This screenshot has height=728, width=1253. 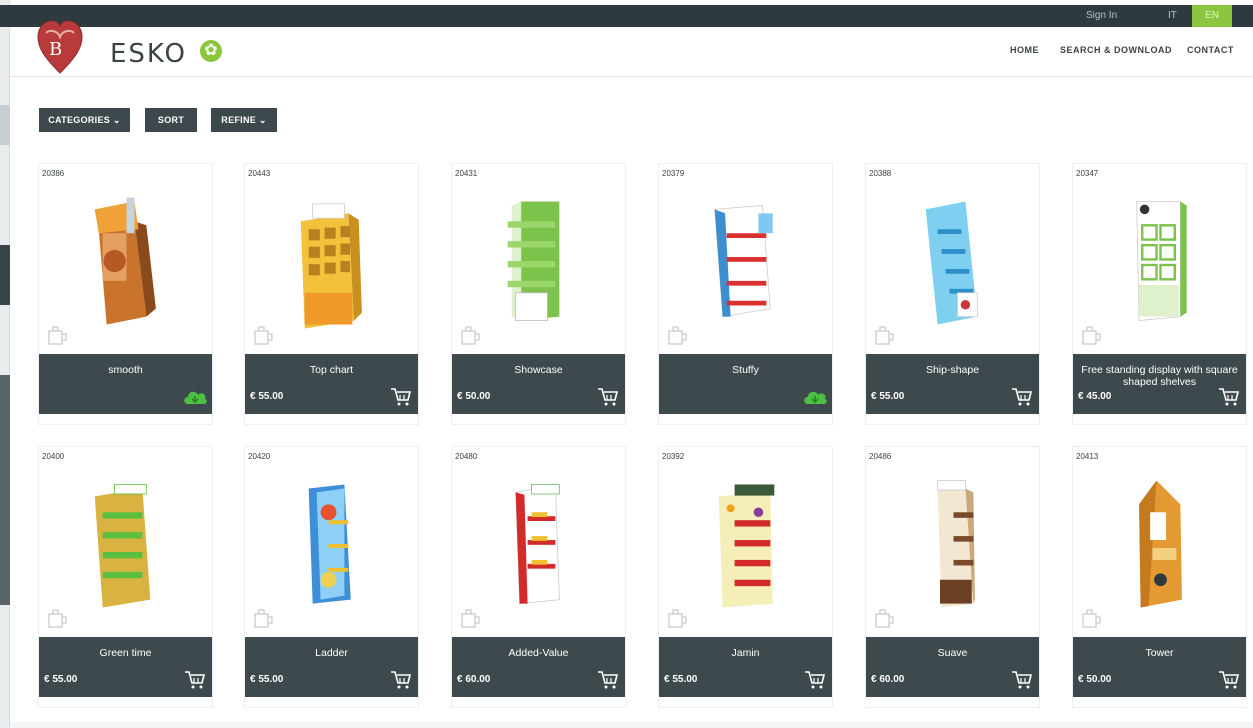 What do you see at coordinates (1101, 15) in the screenshot?
I see `sign-in-link: Sign In` at bounding box center [1101, 15].